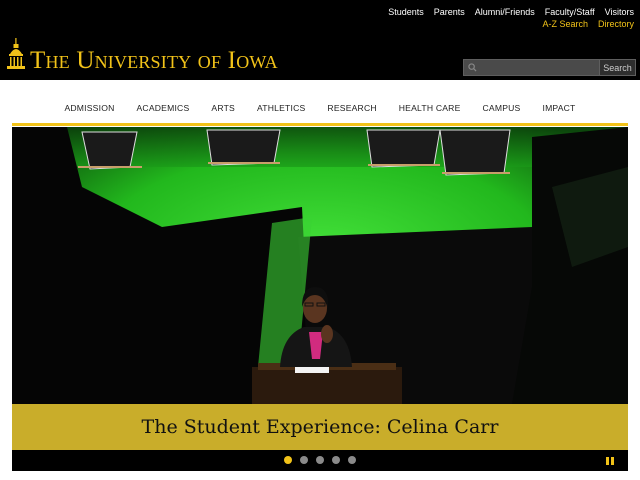 The image size is (640, 480). I want to click on site-search: Search, so click(549, 68).